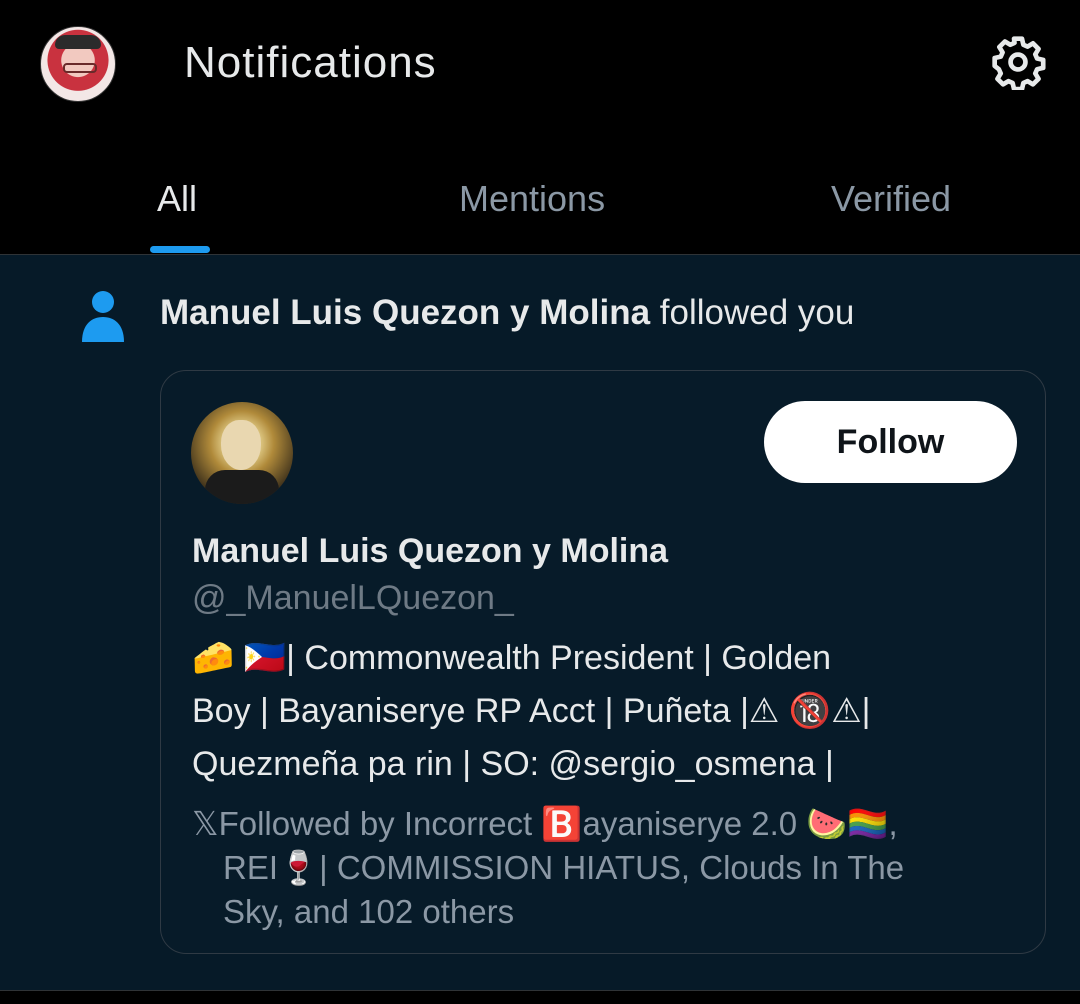 The height and width of the screenshot is (1004, 1080). Describe the element at coordinates (353, 598) in the screenshot. I see `user-handle: @_ManuelLQuezon_` at that location.